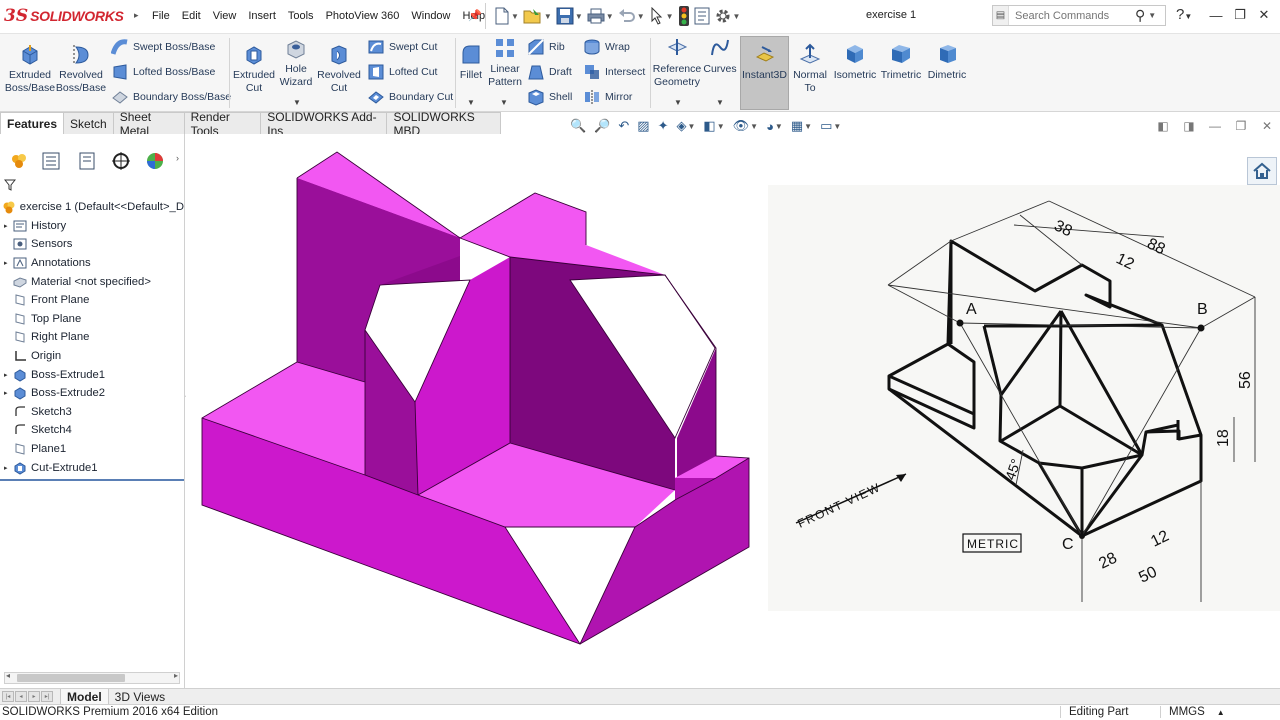 The height and width of the screenshot is (720, 1280). What do you see at coordinates (1201, 328) in the screenshot?
I see `point-b-marker` at bounding box center [1201, 328].